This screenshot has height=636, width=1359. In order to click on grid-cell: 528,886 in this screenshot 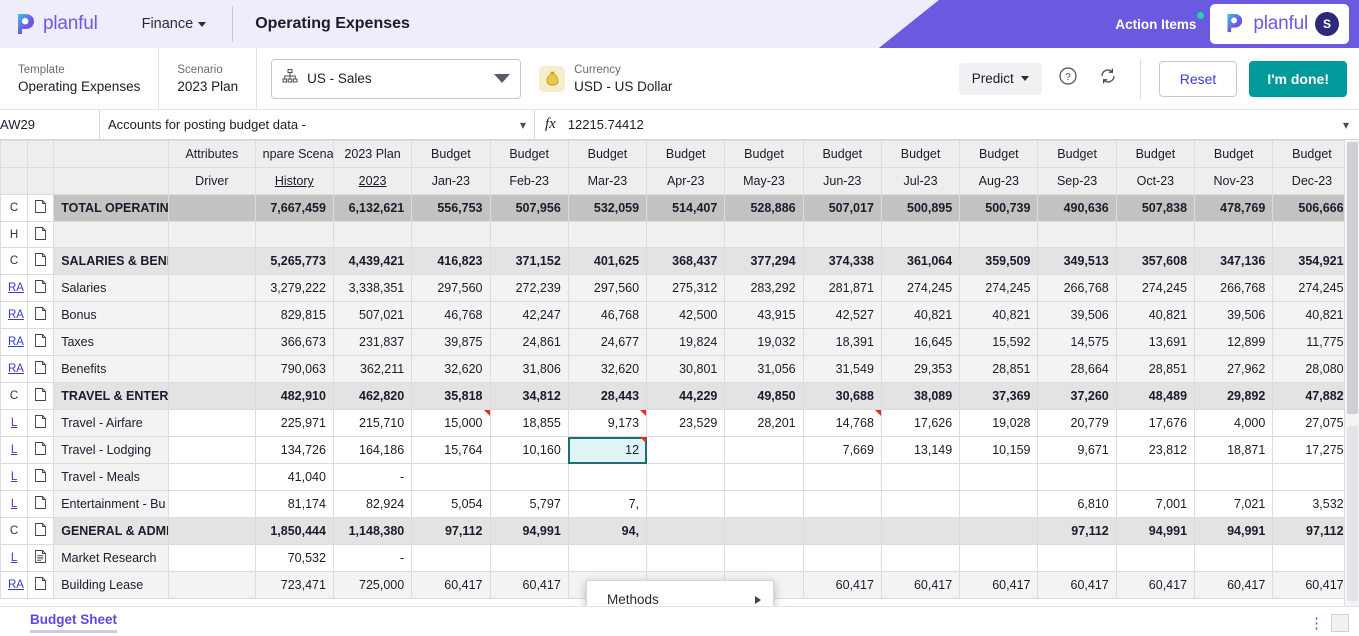, I will do `click(764, 208)`.